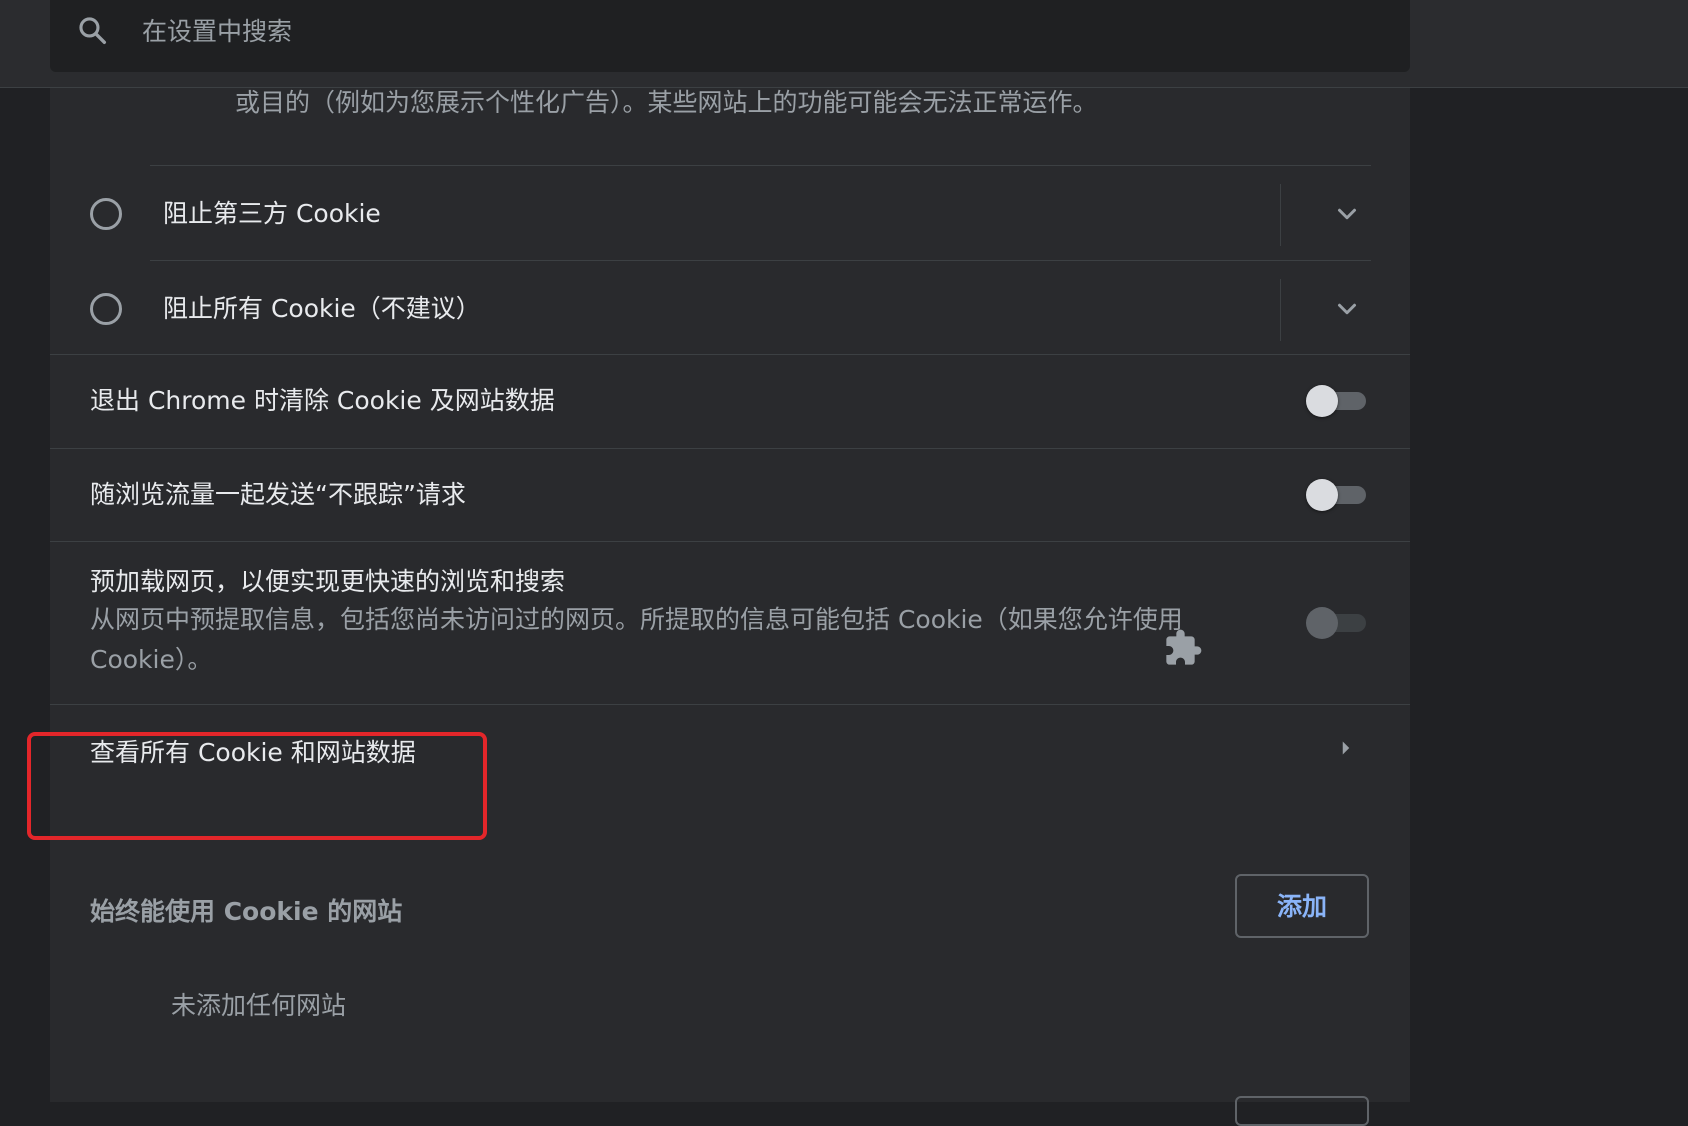 This screenshot has height=1126, width=1688. Describe the element at coordinates (1183, 648) in the screenshot. I see `extension-icon` at that location.